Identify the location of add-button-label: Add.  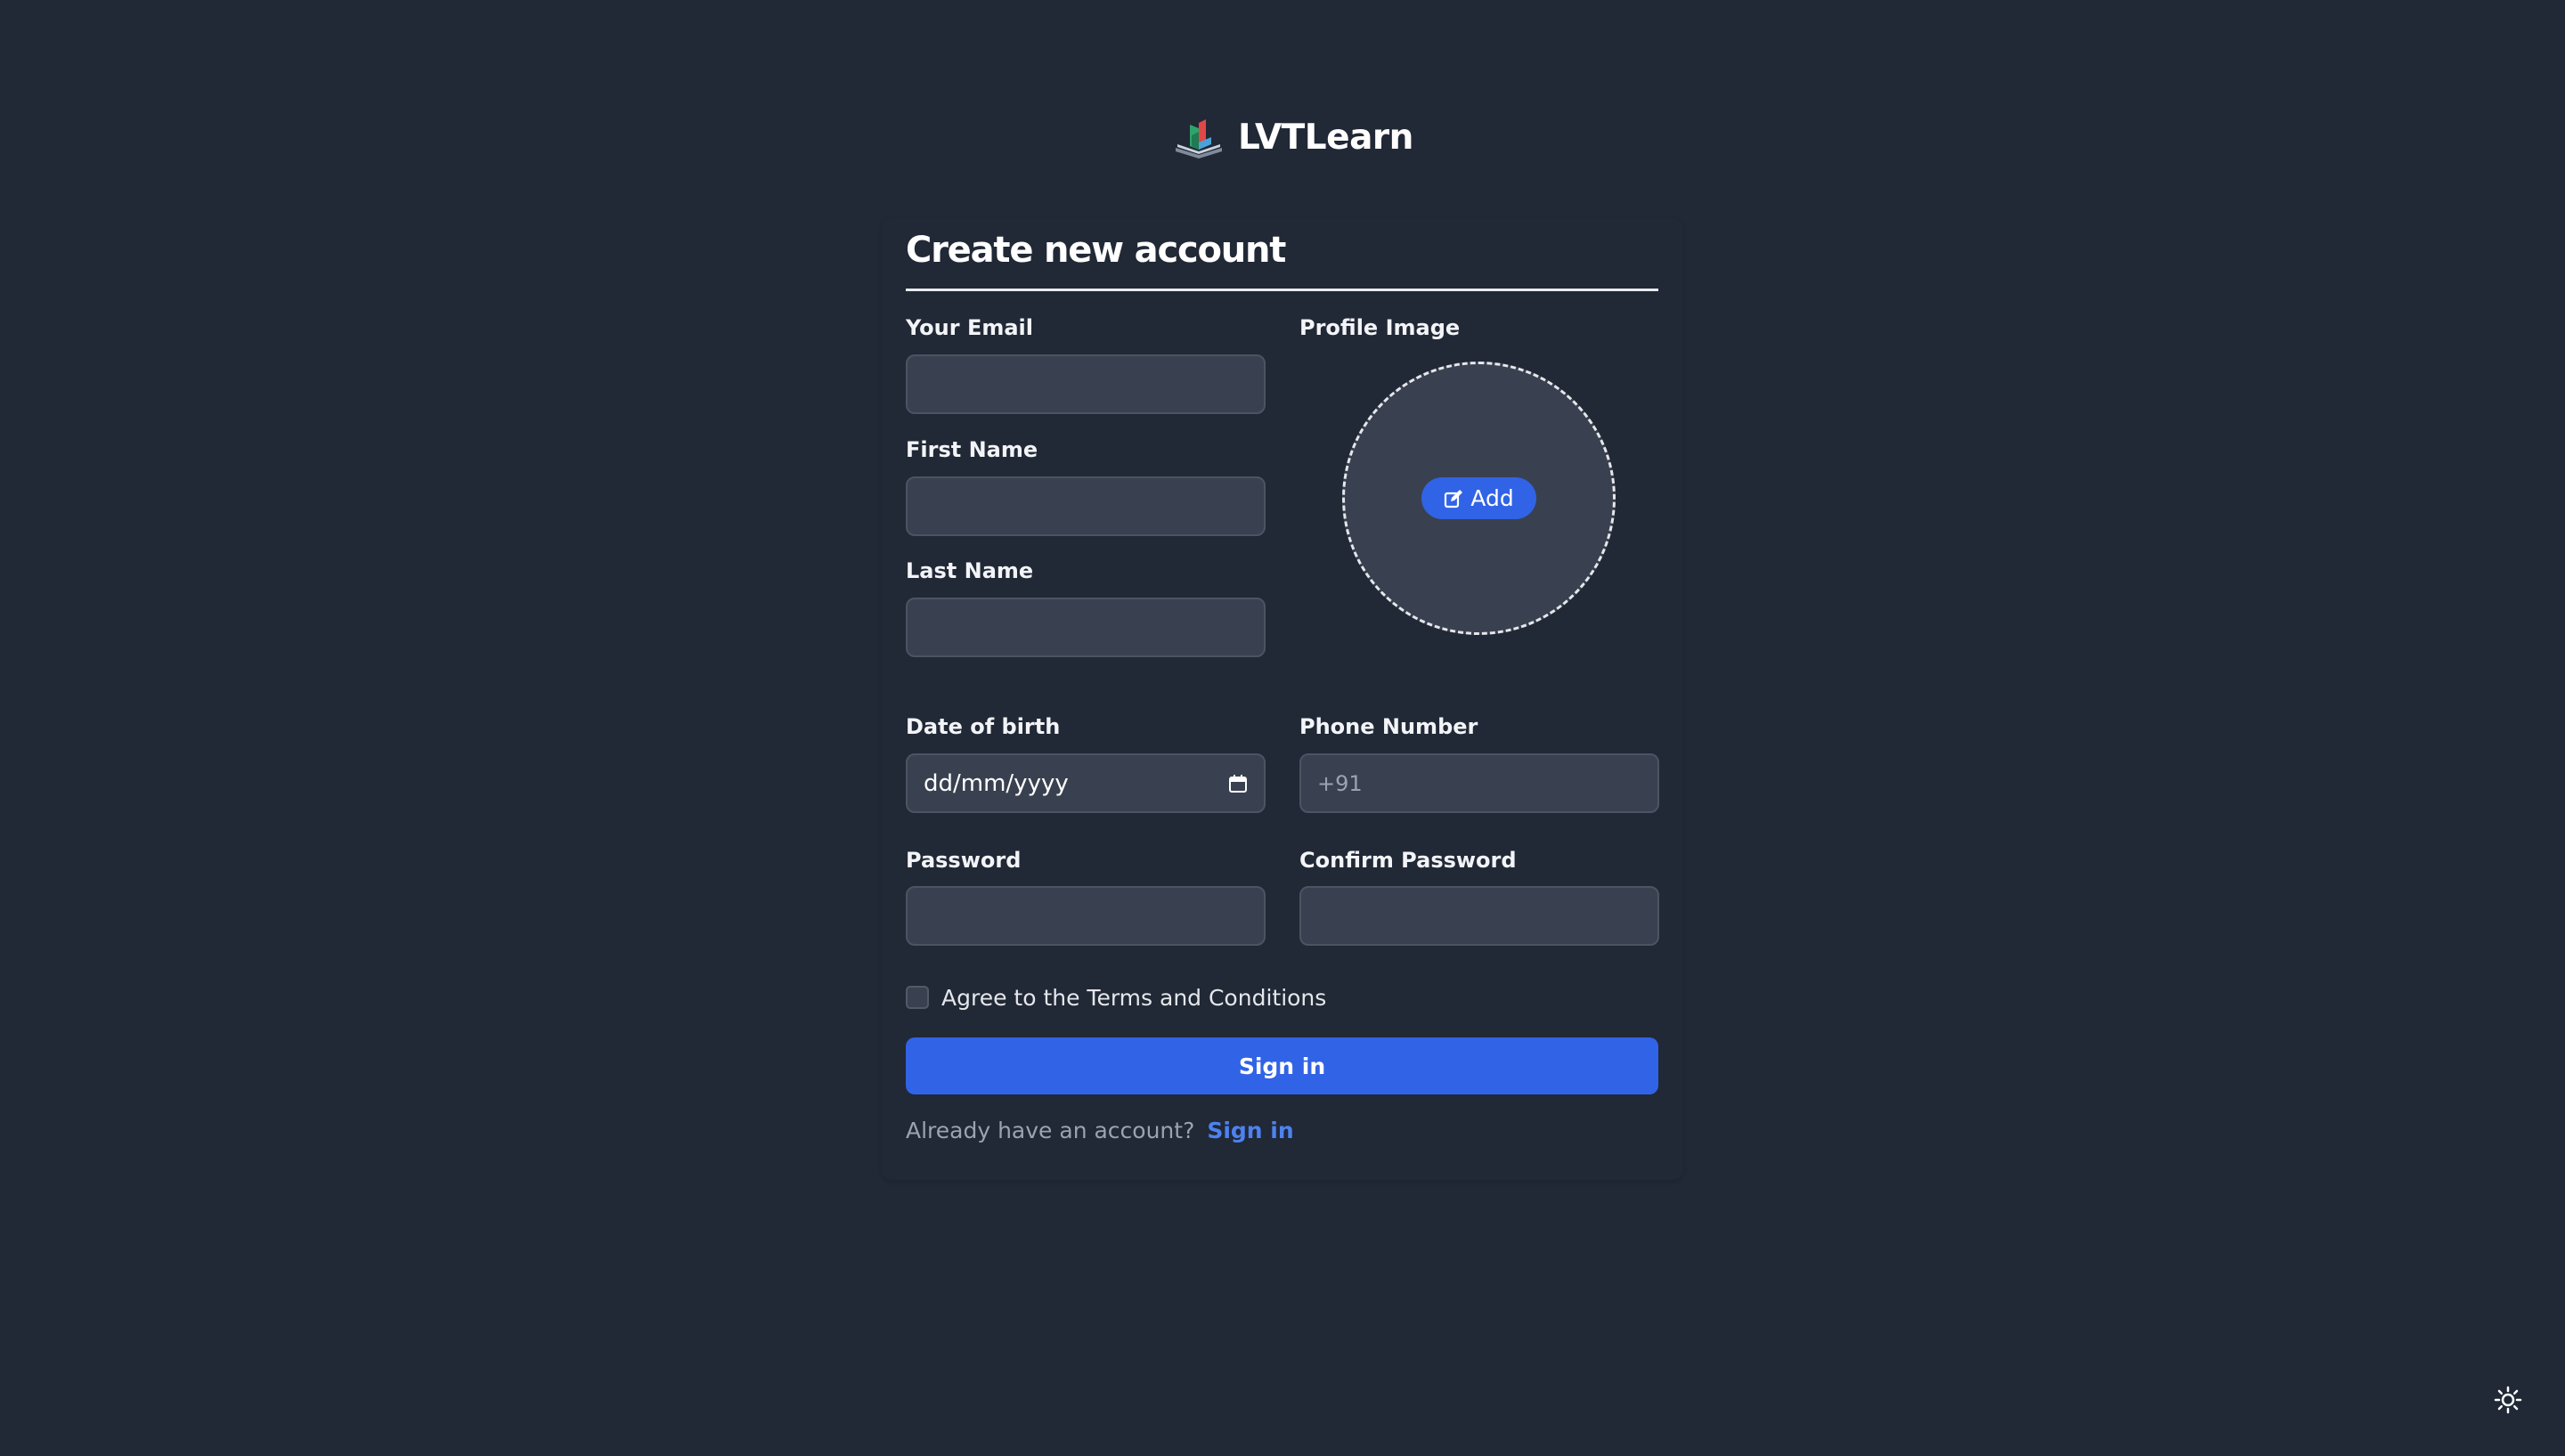
(1492, 498).